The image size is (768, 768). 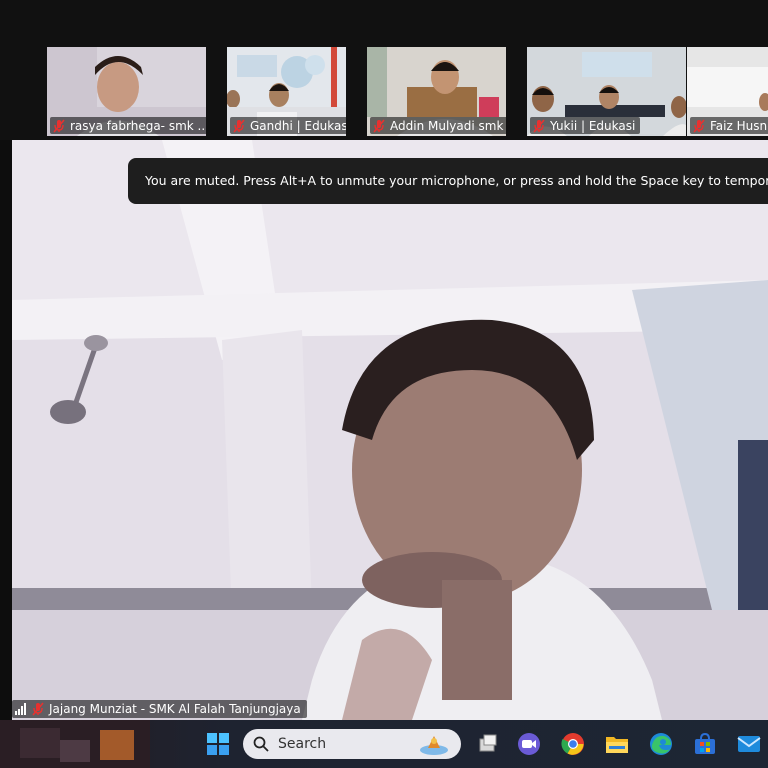 I want to click on file-explorer-icon, so click(x=617, y=745).